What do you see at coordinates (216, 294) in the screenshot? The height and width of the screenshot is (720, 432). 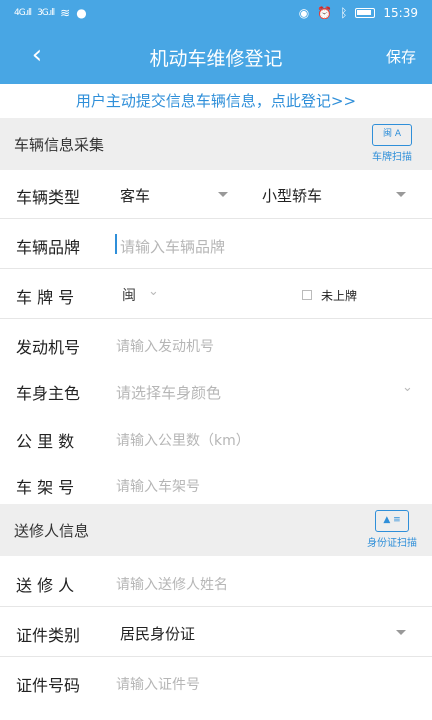 I see `plate-row: 车 牌 号 闽 ⌄ 未上牌` at bounding box center [216, 294].